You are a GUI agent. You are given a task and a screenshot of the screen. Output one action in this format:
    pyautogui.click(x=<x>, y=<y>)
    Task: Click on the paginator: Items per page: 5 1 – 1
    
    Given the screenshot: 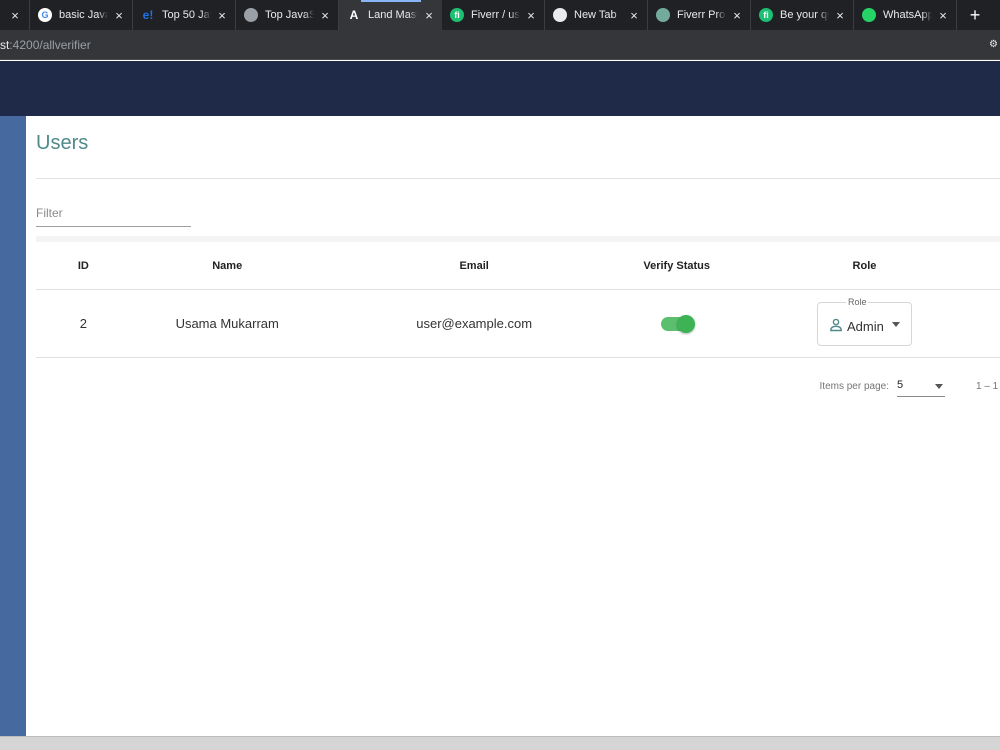 What is the action you would take?
    pyautogui.click(x=910, y=386)
    